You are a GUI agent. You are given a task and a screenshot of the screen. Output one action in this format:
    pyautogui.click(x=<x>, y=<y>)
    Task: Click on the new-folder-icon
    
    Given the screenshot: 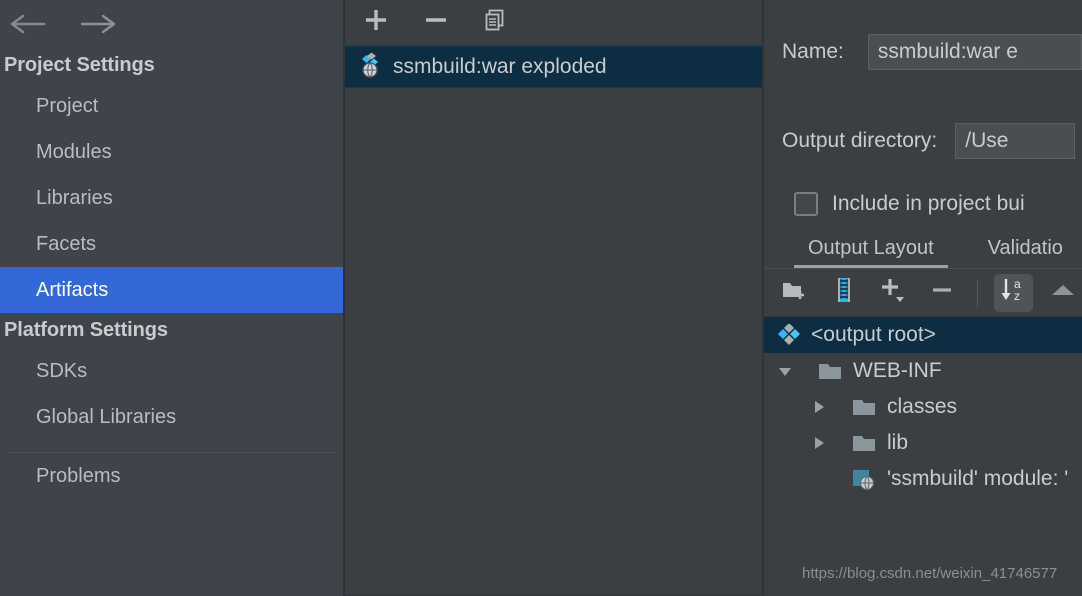 What is the action you would take?
    pyautogui.click(x=795, y=292)
    